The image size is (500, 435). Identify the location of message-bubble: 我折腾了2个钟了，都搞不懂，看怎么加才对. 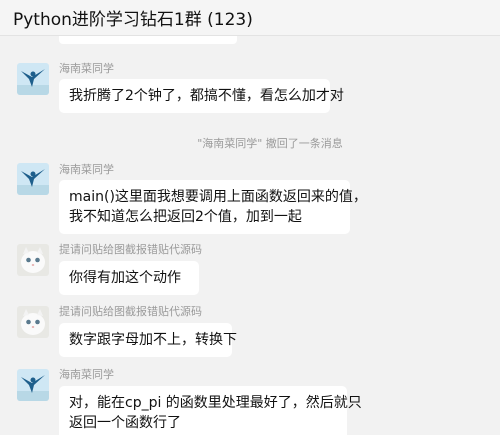
(201, 96).